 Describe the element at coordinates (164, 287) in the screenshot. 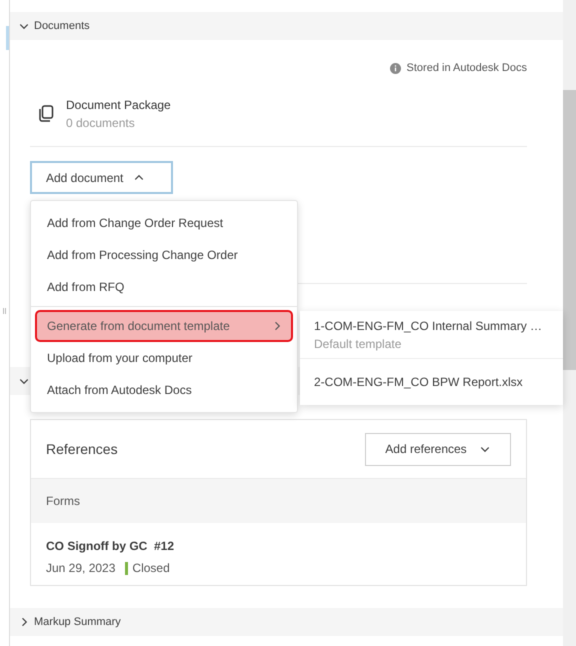

I see `menu-item: Add from RFQ` at that location.